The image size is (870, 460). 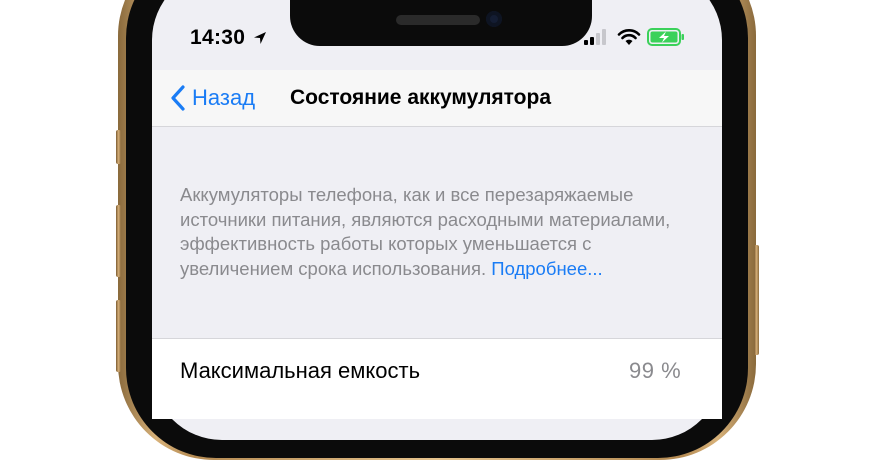 What do you see at coordinates (421, 97) in the screenshot?
I see `page-title: Состояние аккумулятора` at bounding box center [421, 97].